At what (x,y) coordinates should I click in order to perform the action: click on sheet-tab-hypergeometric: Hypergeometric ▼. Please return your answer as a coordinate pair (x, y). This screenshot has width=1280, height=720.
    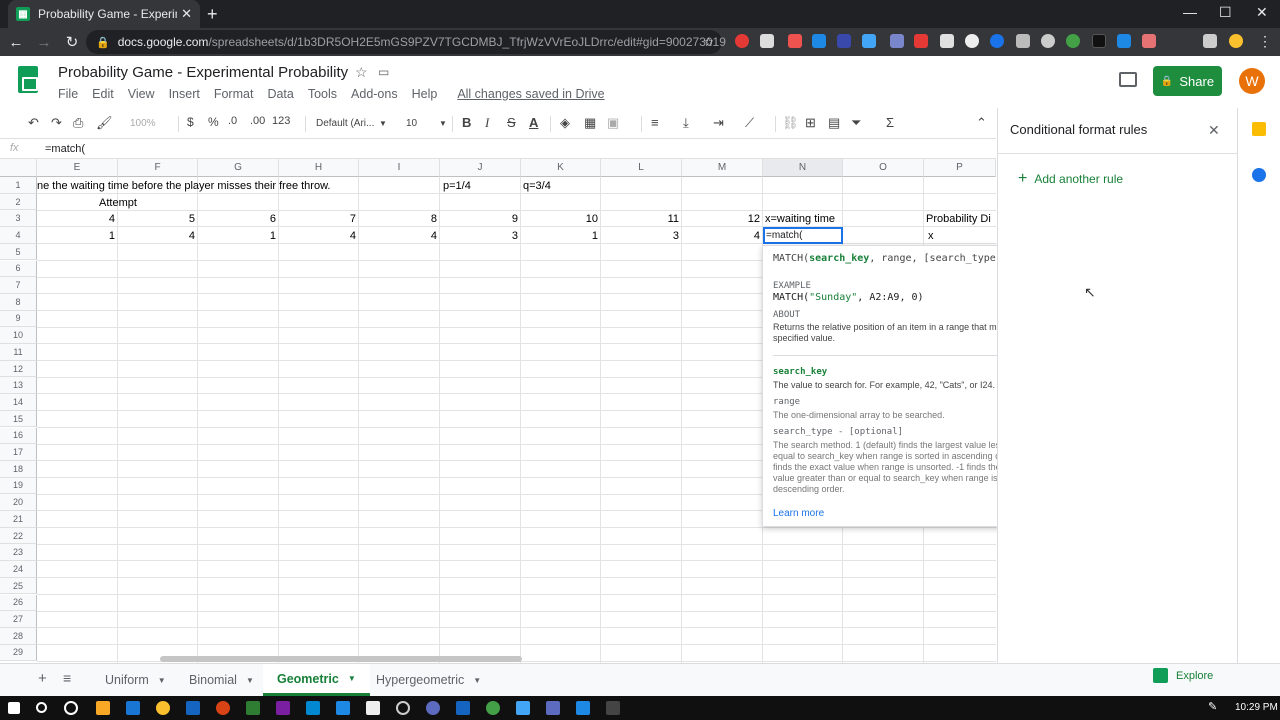
    Looking at the image, I should click on (428, 680).